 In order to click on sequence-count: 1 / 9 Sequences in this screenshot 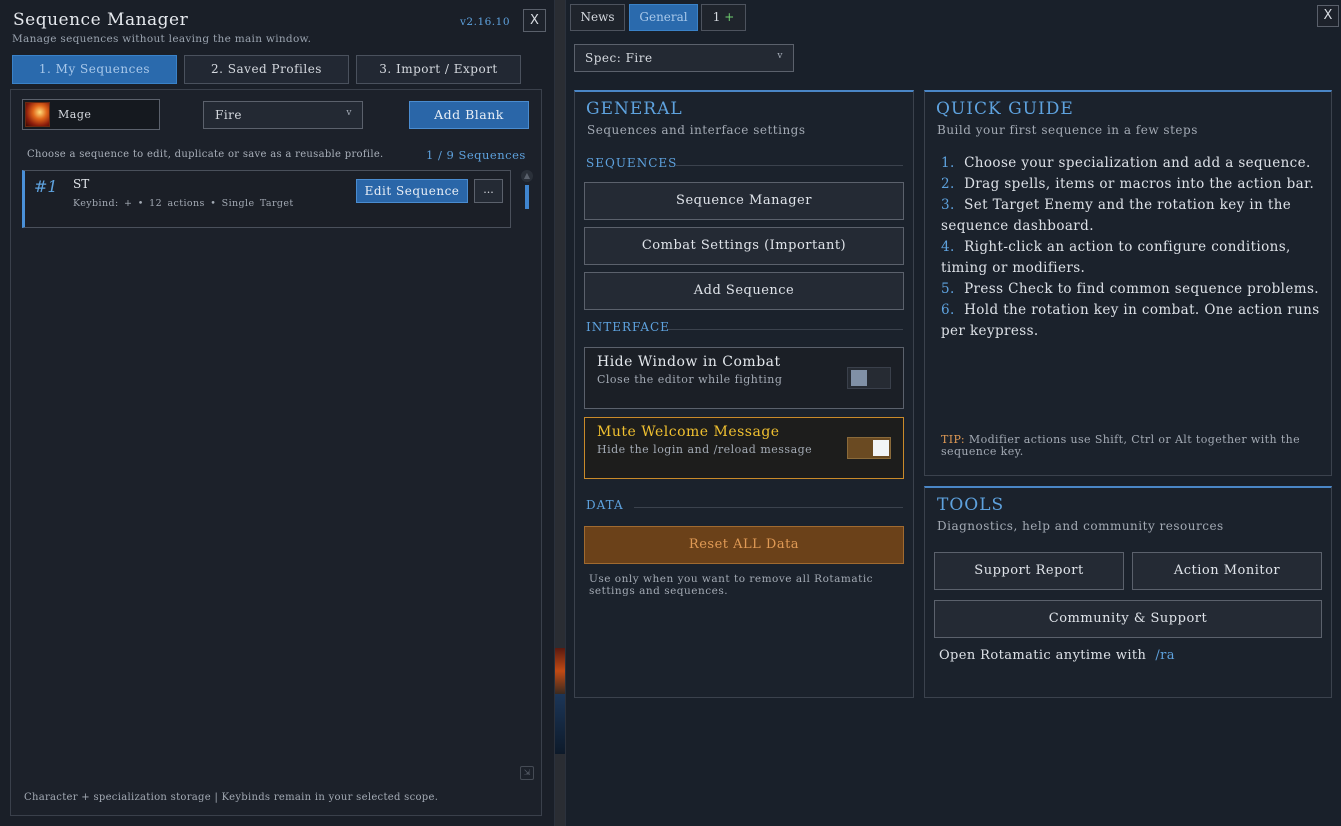, I will do `click(476, 155)`.